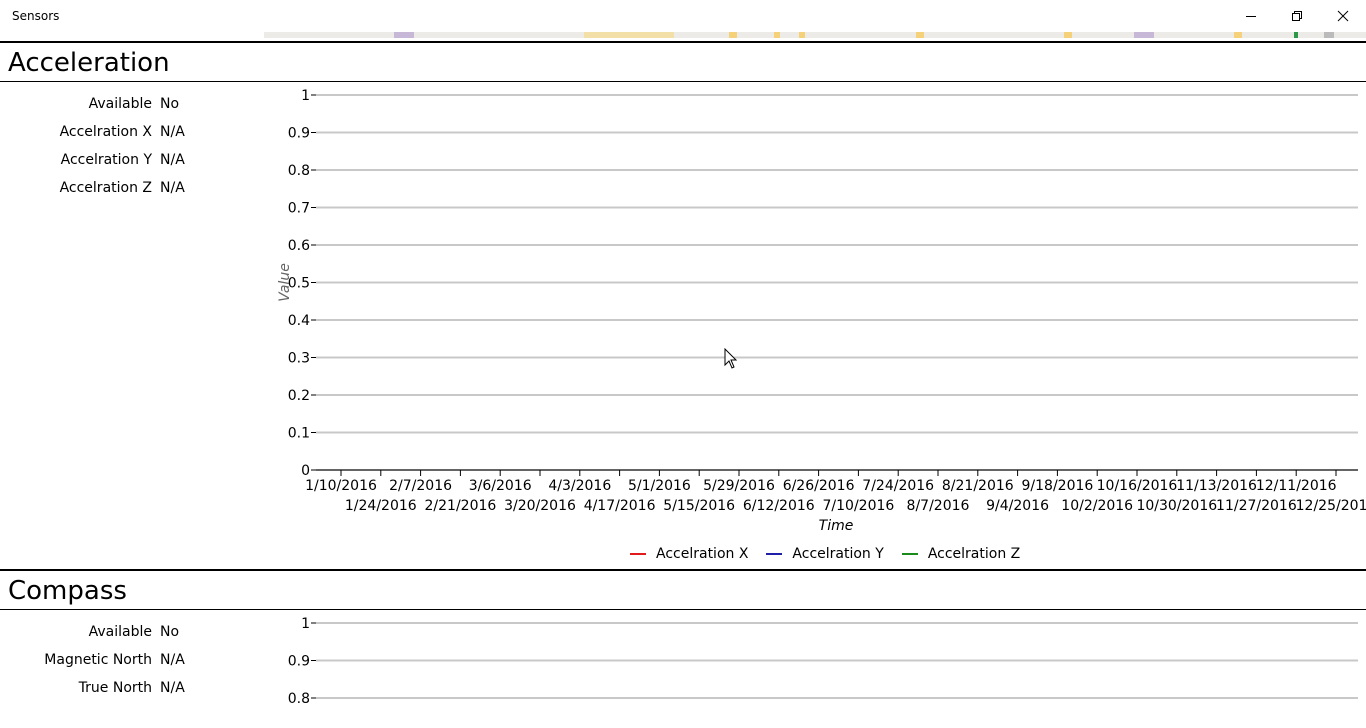 The image size is (1366, 728). What do you see at coordinates (36, 16) in the screenshot?
I see `app-title: Sensors` at bounding box center [36, 16].